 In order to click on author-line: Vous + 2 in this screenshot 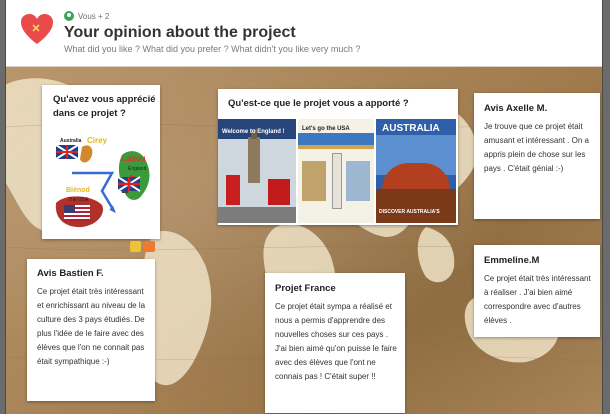, I will do `click(86, 16)`.